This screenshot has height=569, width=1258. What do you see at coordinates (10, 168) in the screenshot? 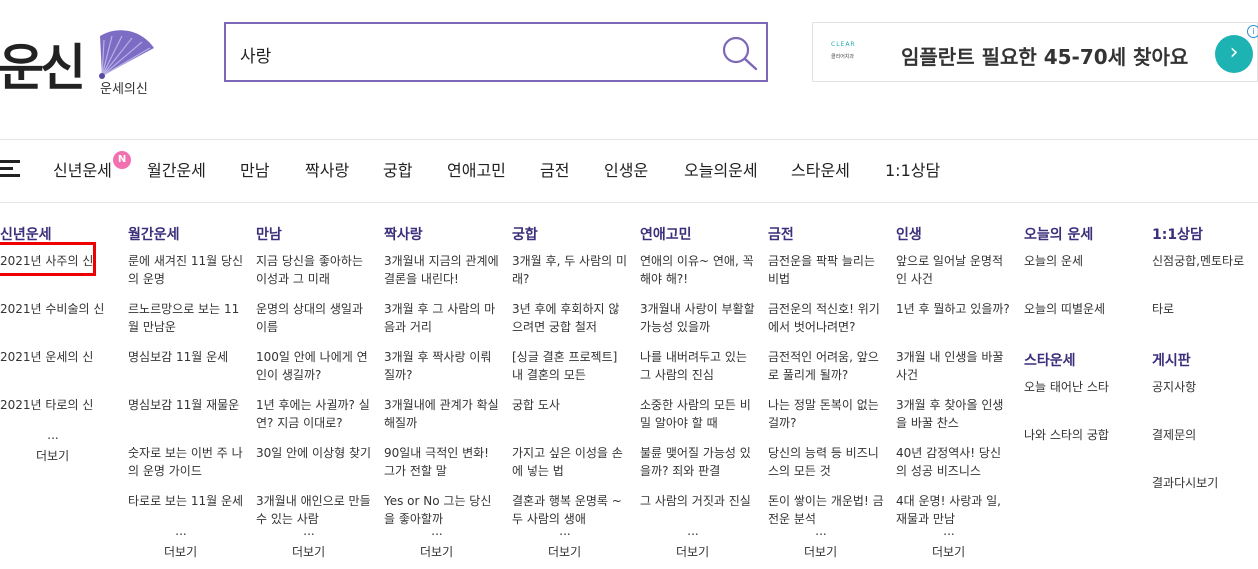
I see `hamburger-menu-icon` at bounding box center [10, 168].